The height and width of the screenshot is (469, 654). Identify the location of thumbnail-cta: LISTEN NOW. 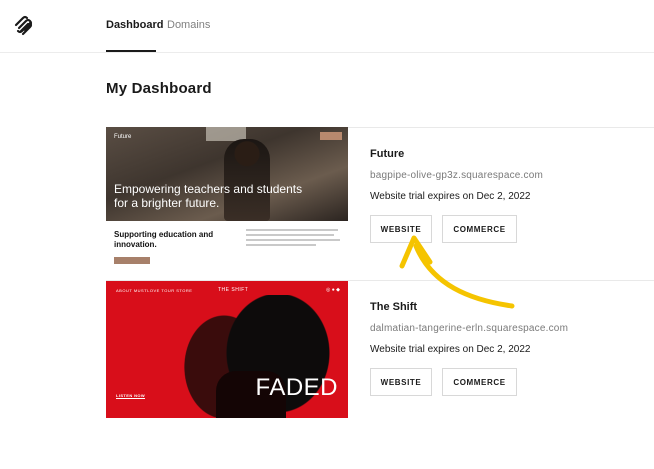
(131, 396).